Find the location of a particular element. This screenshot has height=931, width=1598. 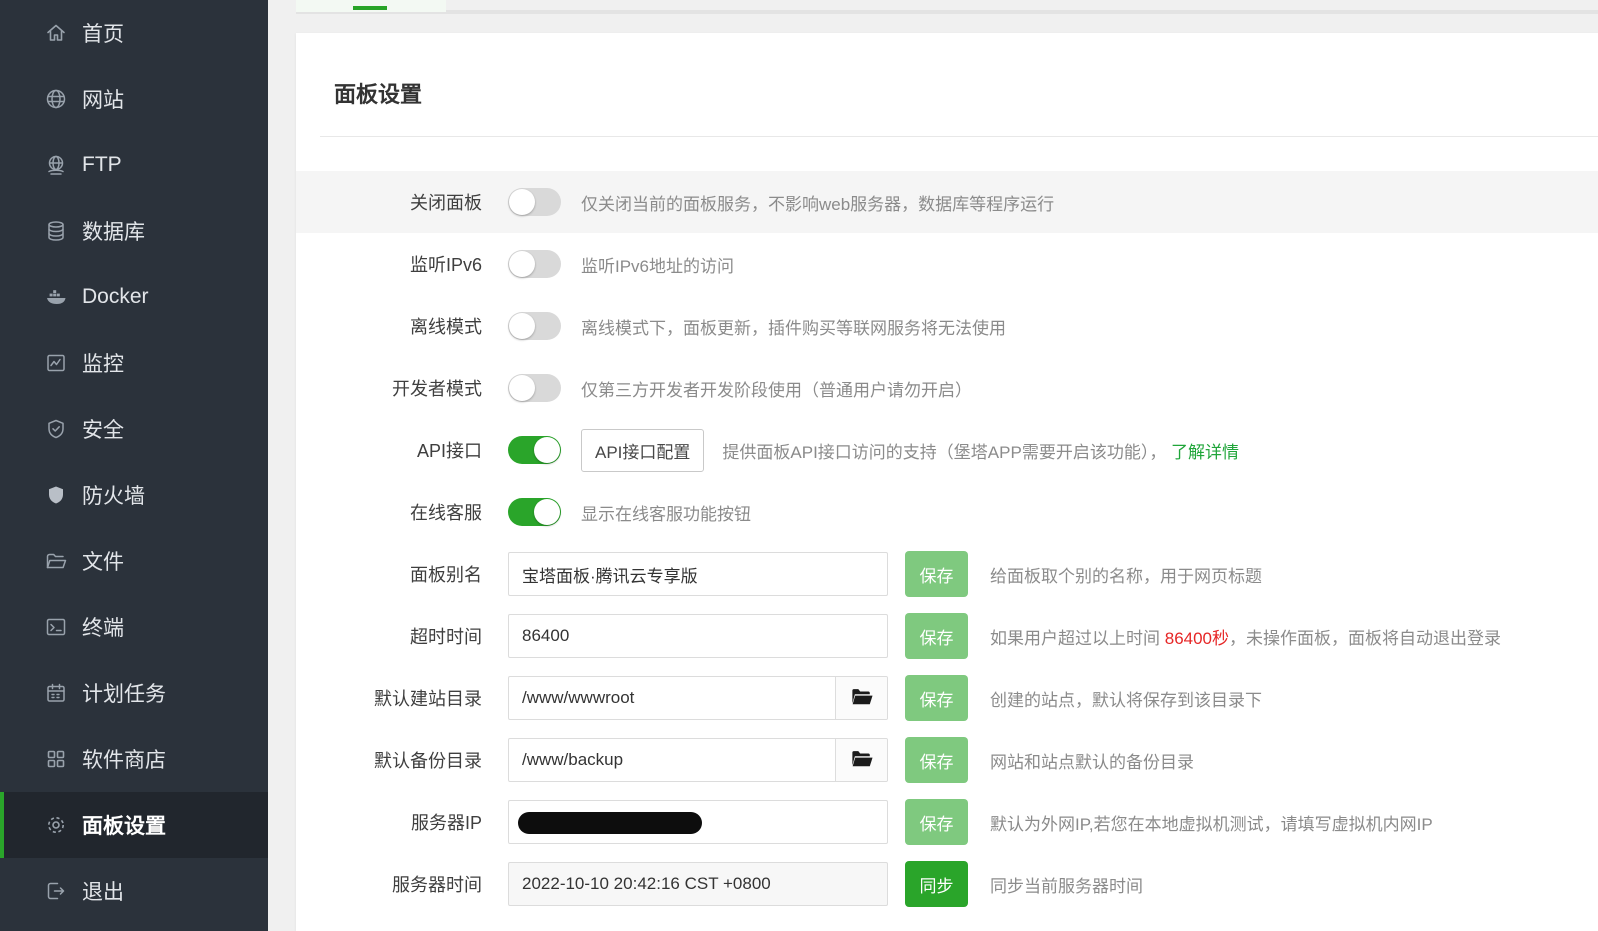

sidebar-item-cron: 计划任务 is located at coordinates (134, 693).